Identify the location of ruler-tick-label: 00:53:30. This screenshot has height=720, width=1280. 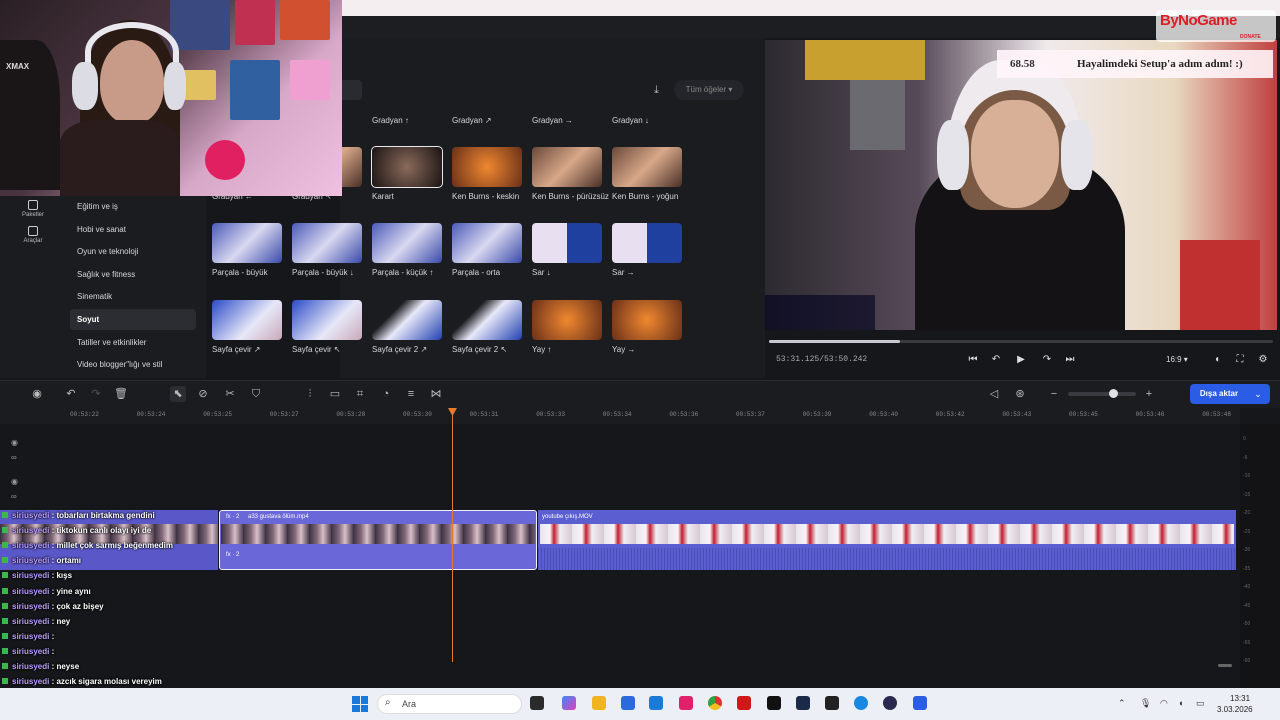
(417, 414).